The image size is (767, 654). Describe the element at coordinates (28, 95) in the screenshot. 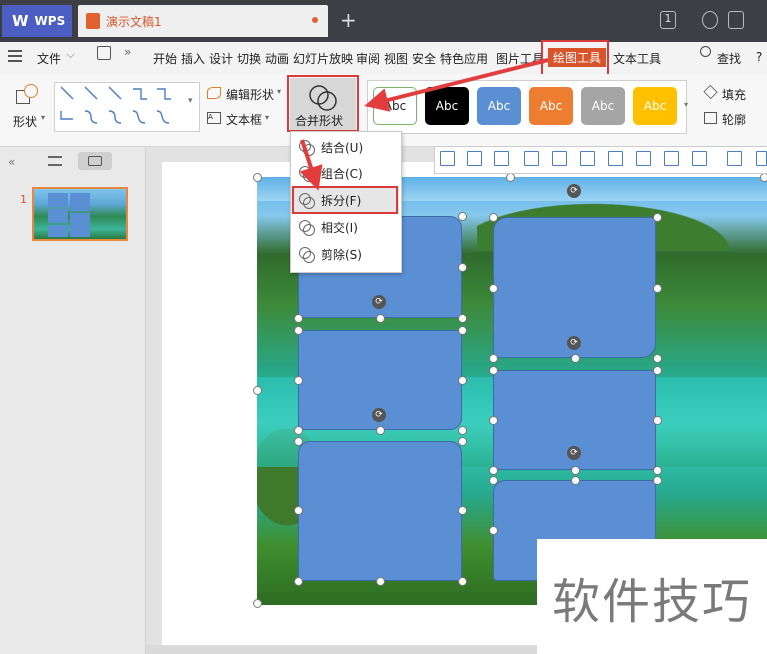

I see `shape-tool-icon` at that location.